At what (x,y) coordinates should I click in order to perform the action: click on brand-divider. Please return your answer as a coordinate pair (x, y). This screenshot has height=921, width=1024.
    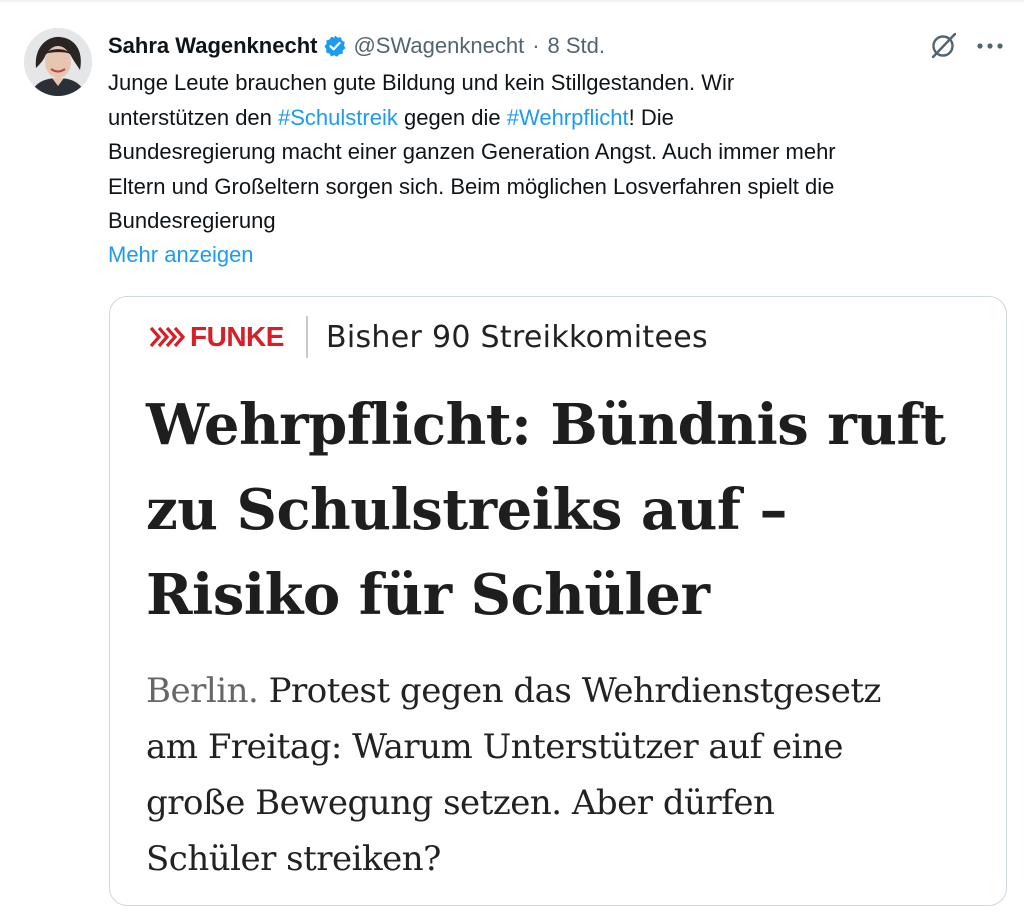
    Looking at the image, I should click on (306, 337).